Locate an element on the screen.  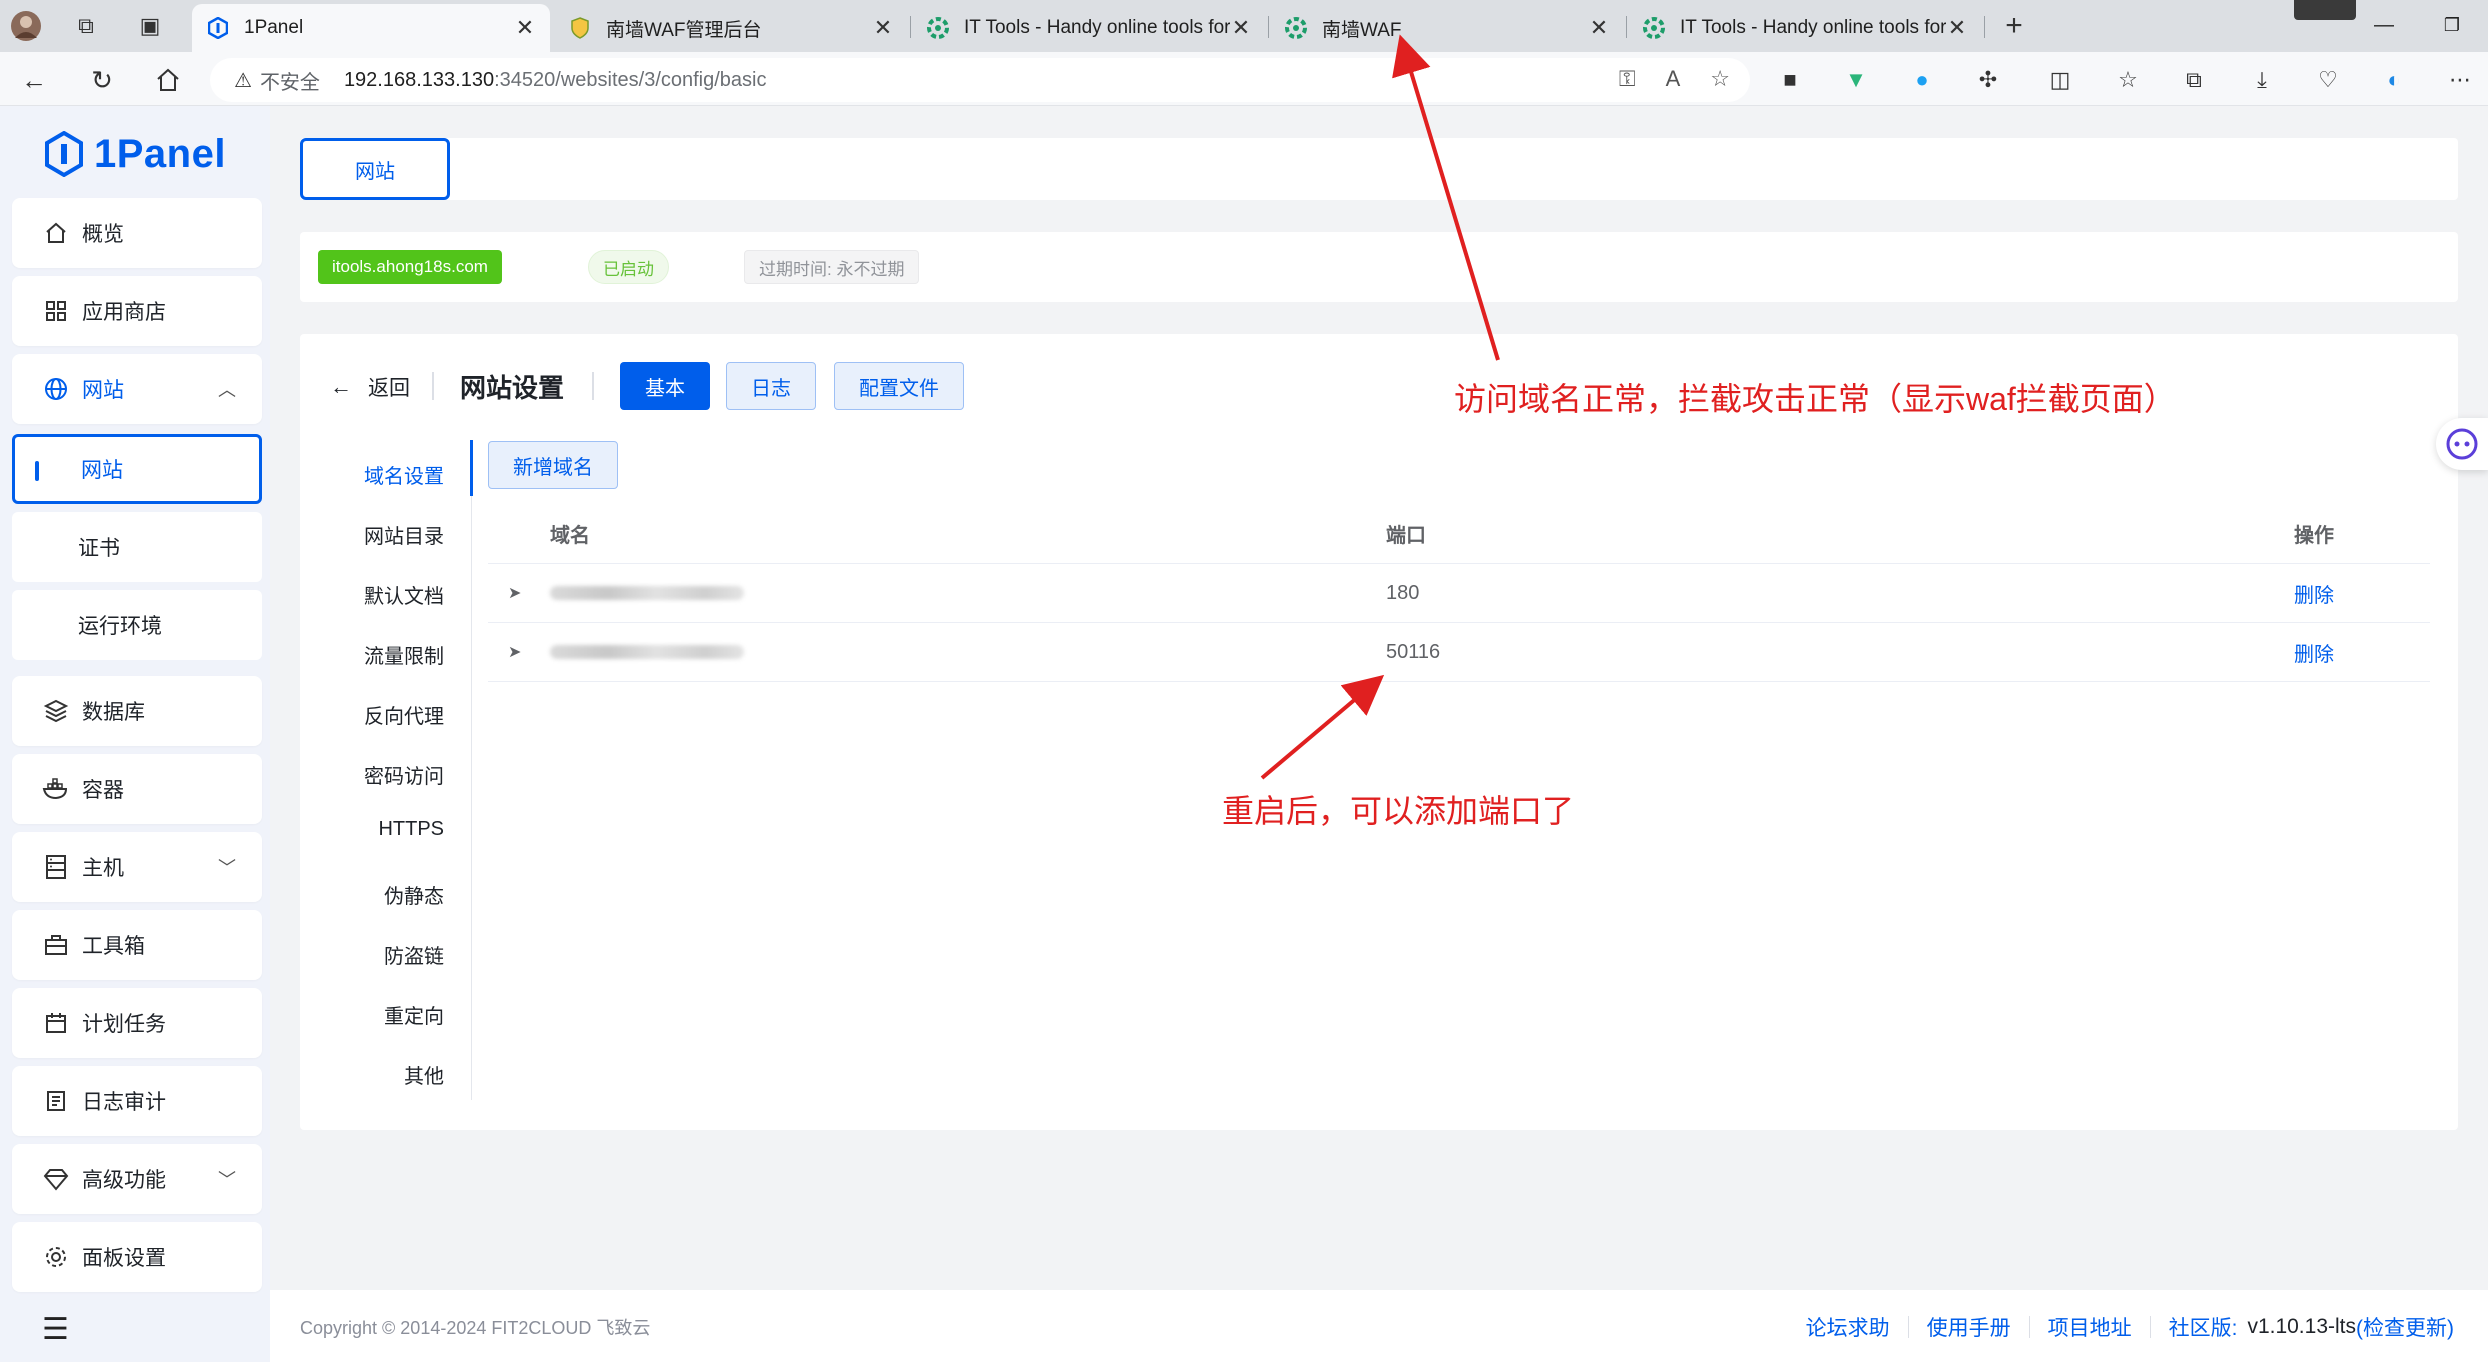
side-nav-rate-limit: 流量限制 is located at coordinates (404, 654).